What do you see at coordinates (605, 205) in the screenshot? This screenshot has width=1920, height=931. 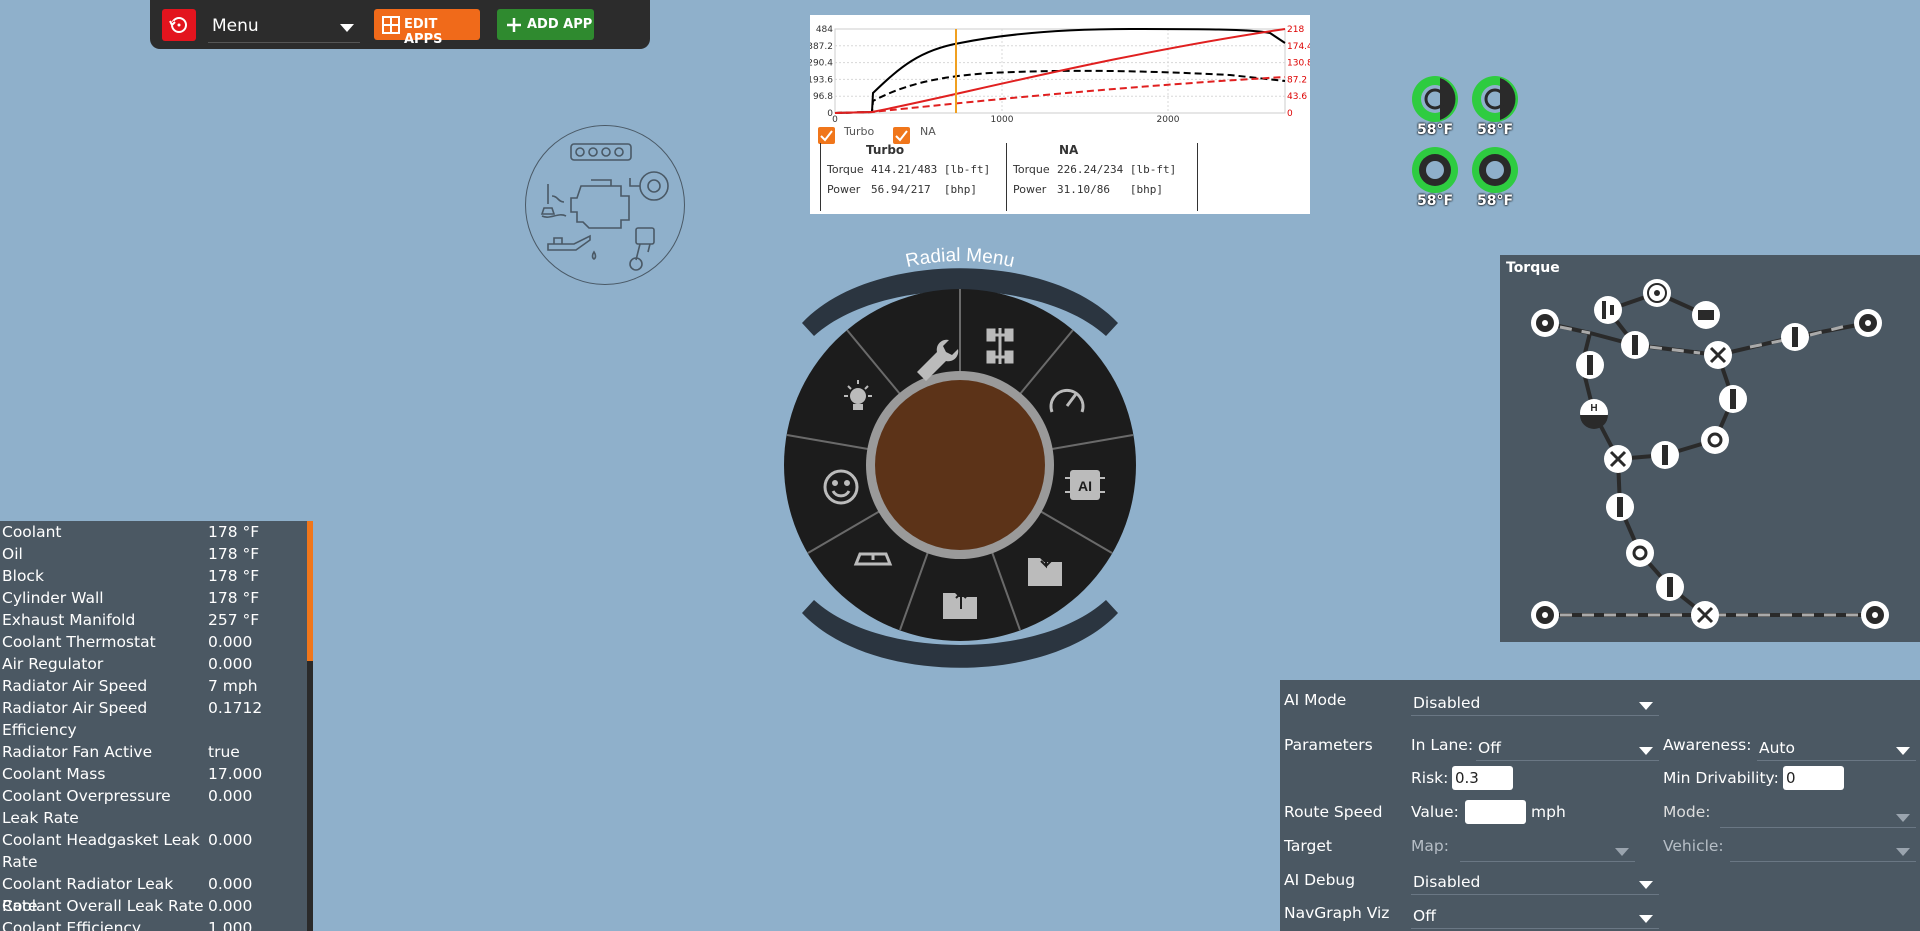 I see `engine-damage-widget` at bounding box center [605, 205].